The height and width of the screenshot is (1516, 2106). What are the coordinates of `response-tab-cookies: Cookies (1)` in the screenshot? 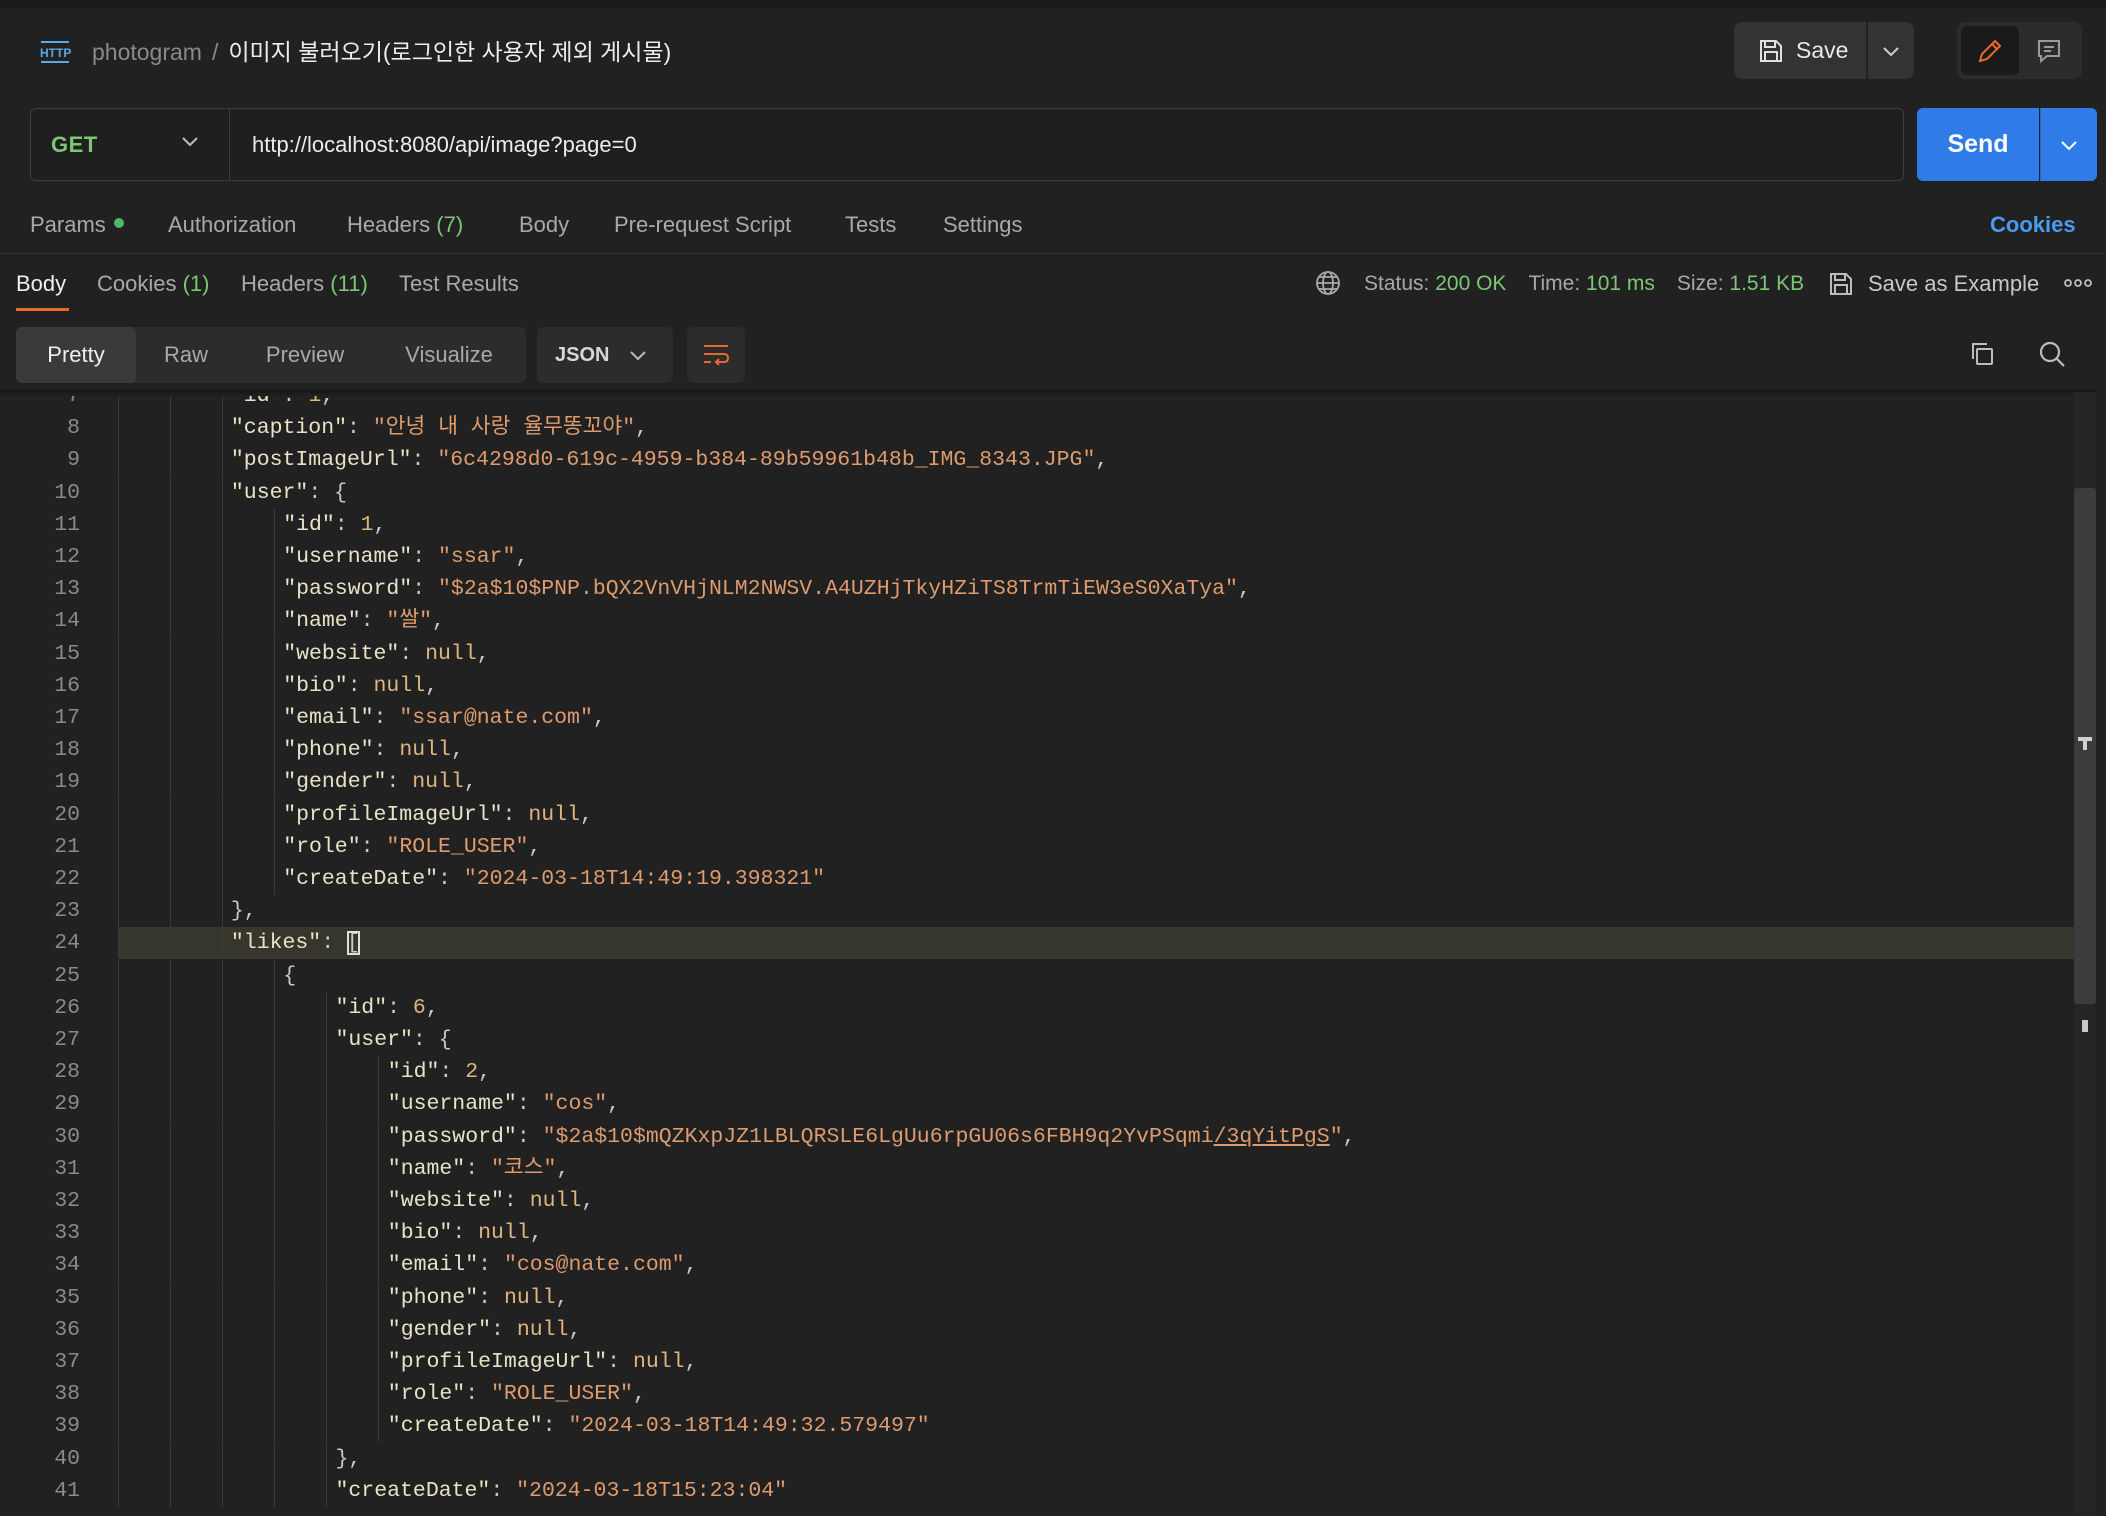 It's located at (153, 284).